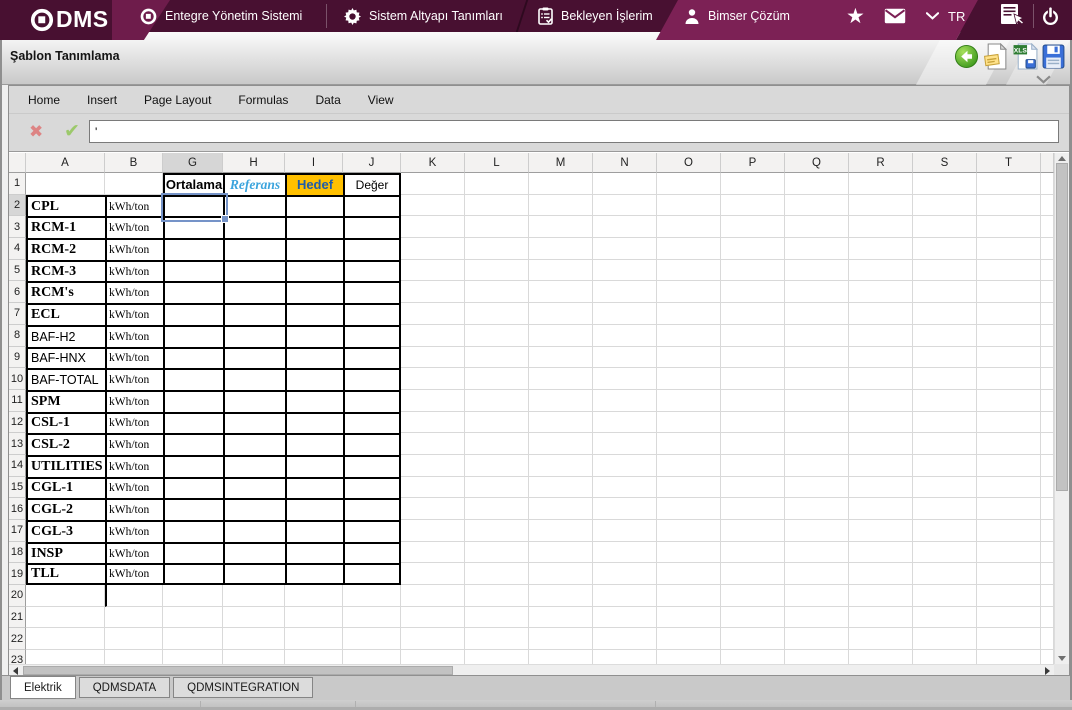 Image resolution: width=1072 pixels, height=710 pixels. I want to click on cell-H23, so click(254, 657).